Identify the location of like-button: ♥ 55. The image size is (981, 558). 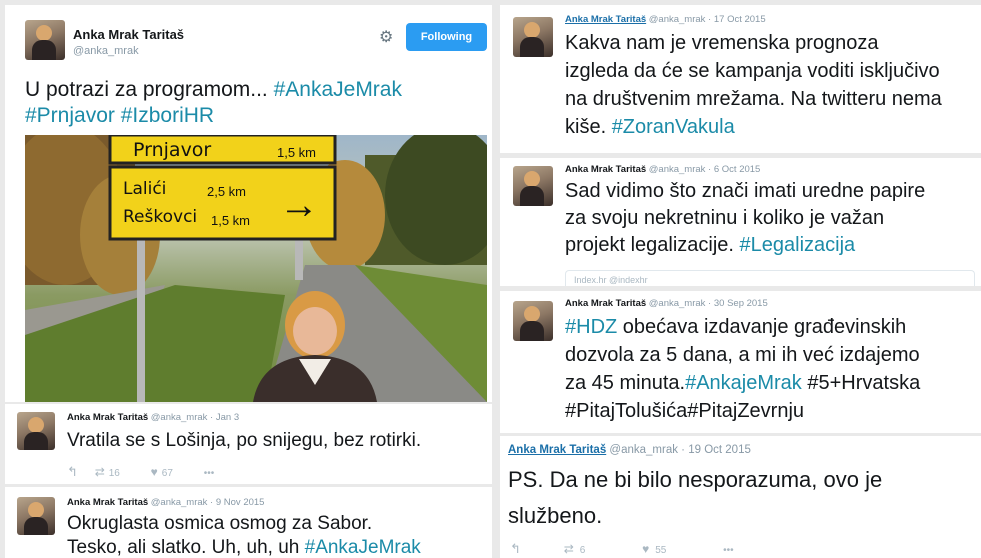
(661, 549).